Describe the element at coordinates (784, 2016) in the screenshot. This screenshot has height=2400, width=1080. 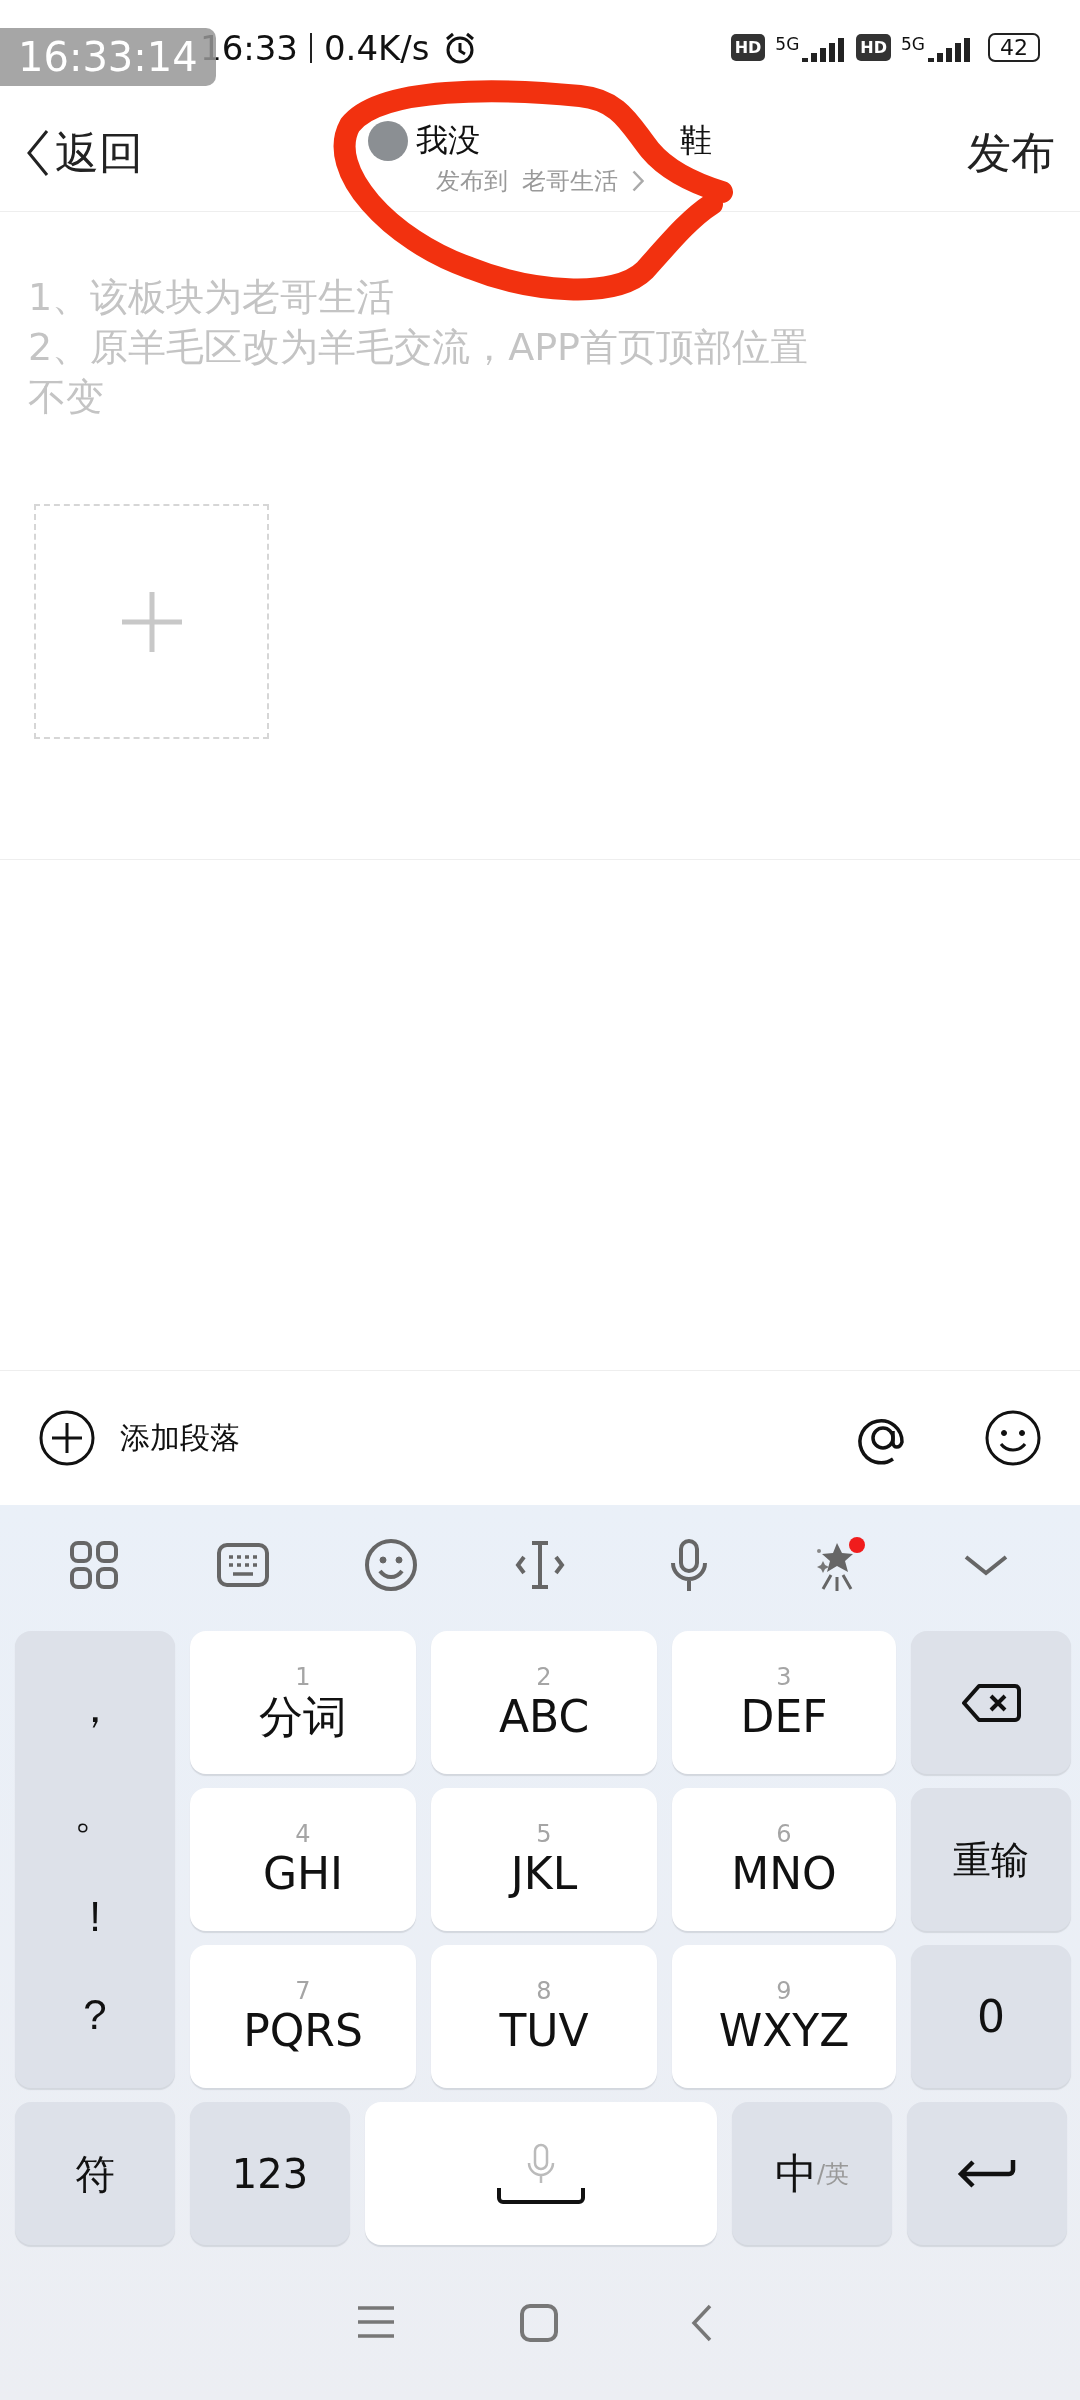
I see `key: 9 WXYZ` at that location.